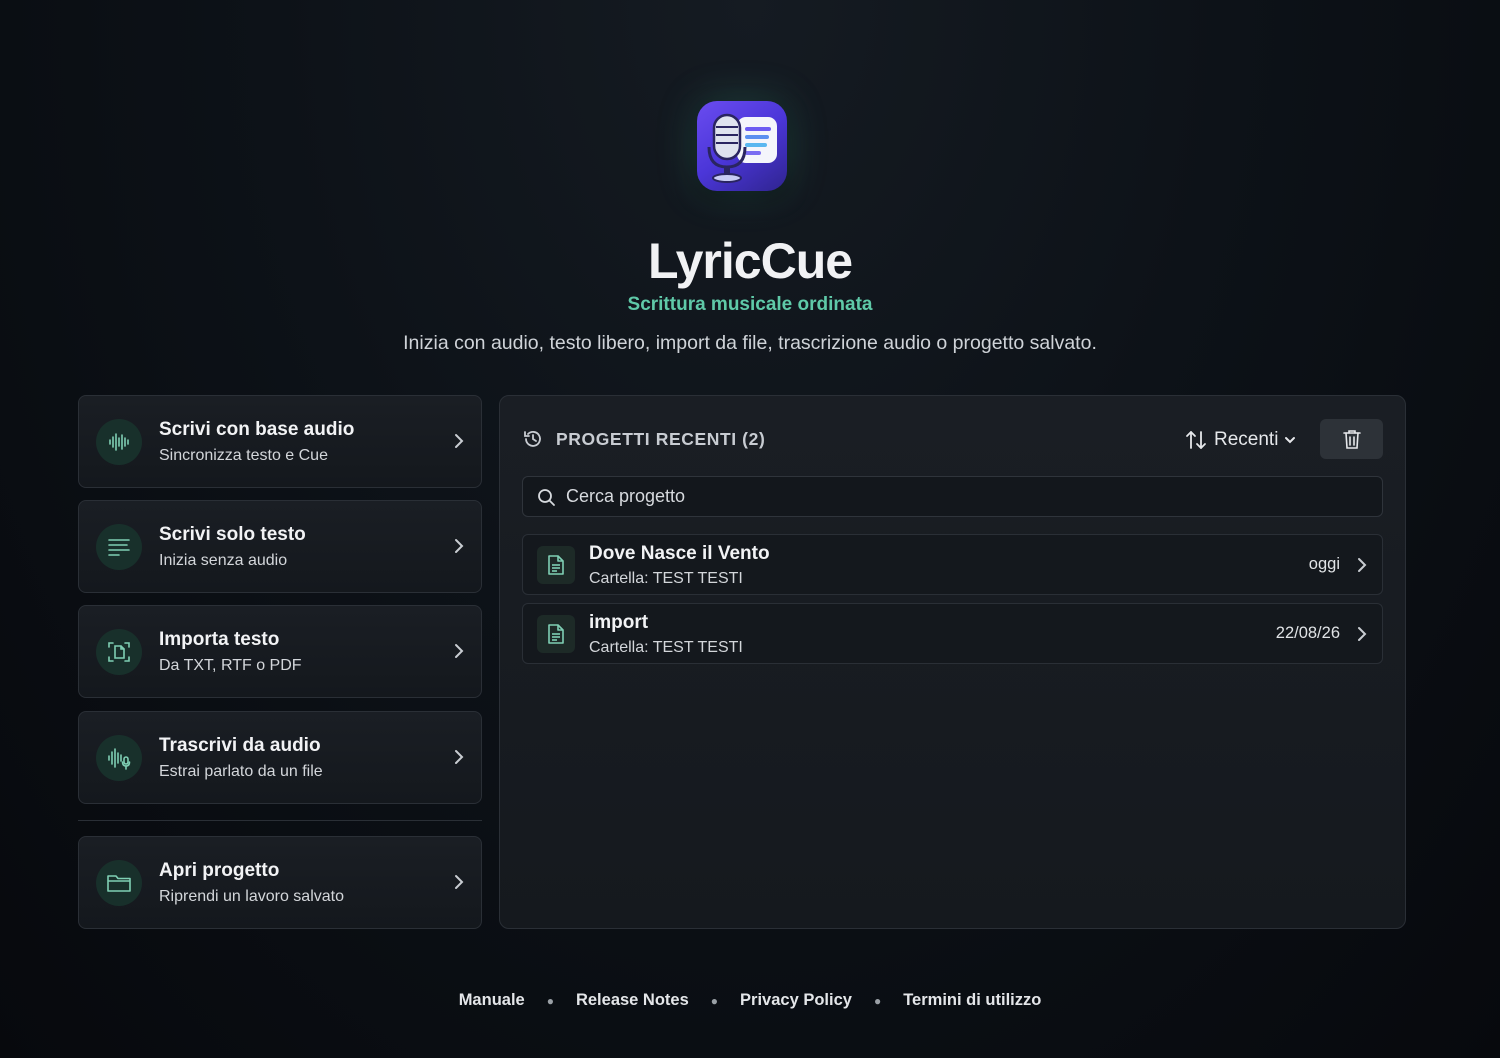 The image size is (1500, 1058). What do you see at coordinates (243, 455) in the screenshot?
I see `action-sublabel: Sincronizza testo e Cue` at bounding box center [243, 455].